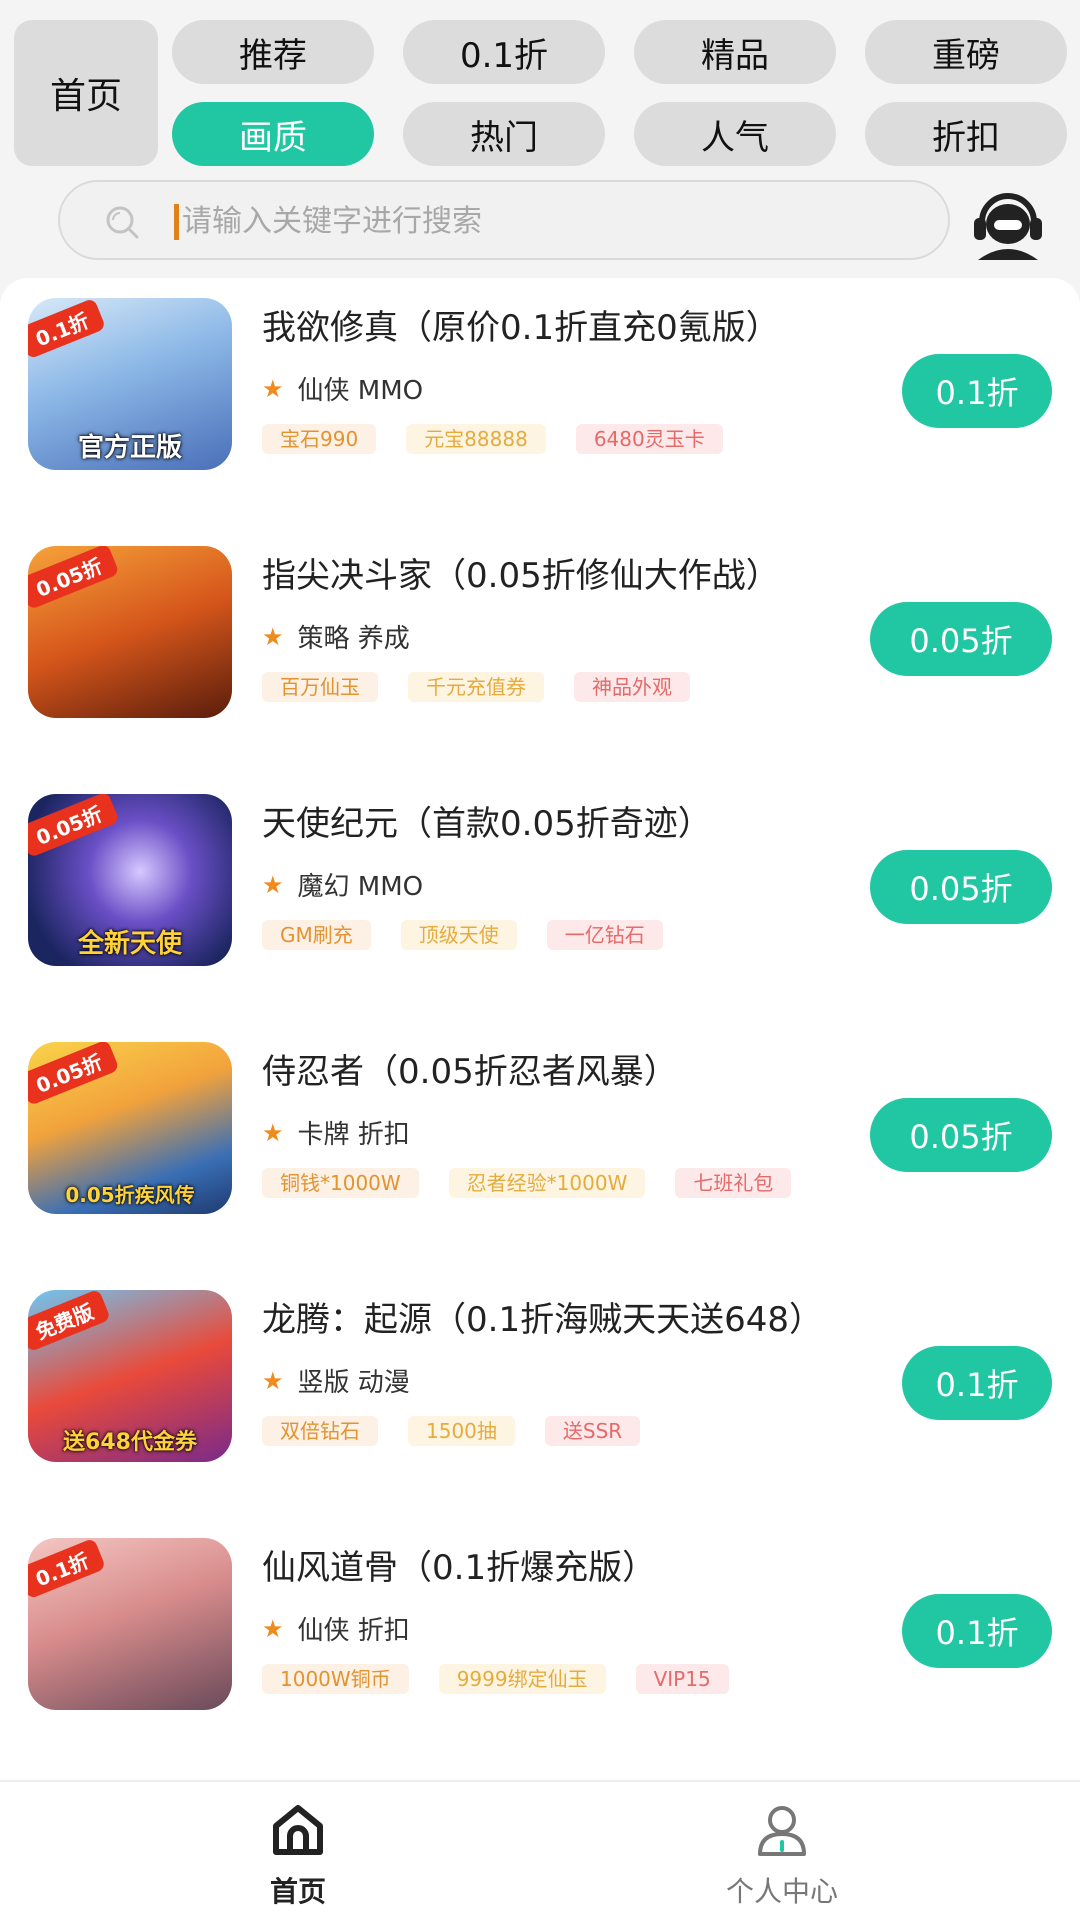  What do you see at coordinates (470, 1068) in the screenshot?
I see `game-title: 侍忍者（0.05折忍者风暴）` at bounding box center [470, 1068].